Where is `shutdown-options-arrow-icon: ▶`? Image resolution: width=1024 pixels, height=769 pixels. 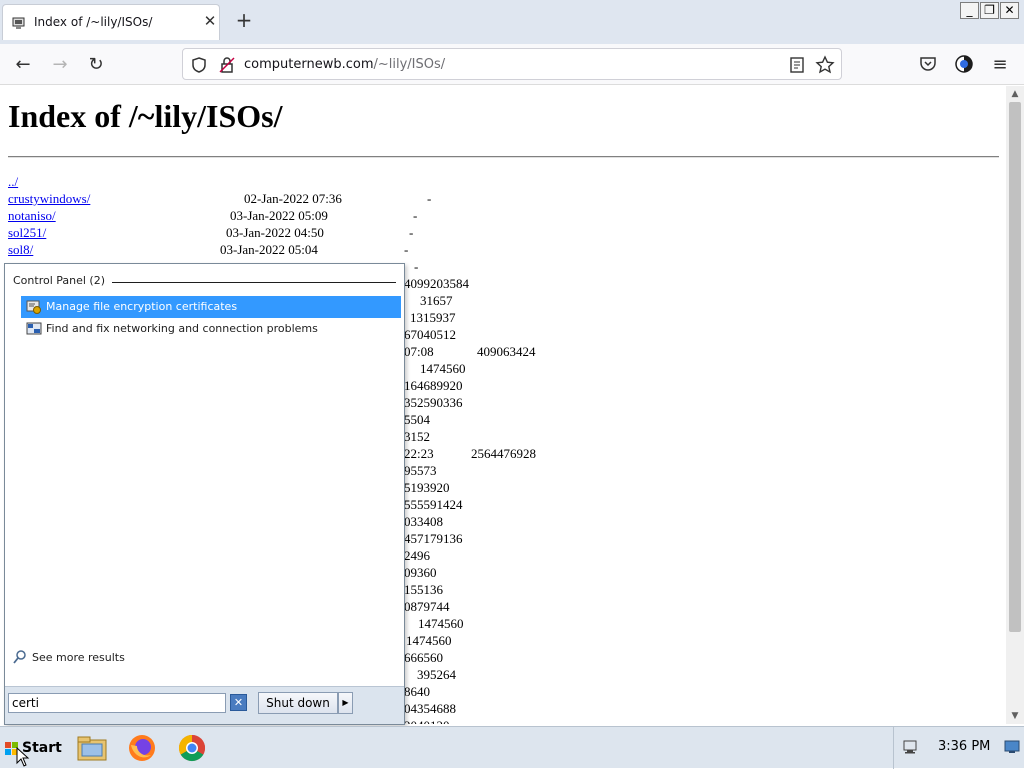
shutdown-options-arrow-icon: ▶ is located at coordinates (345, 703).